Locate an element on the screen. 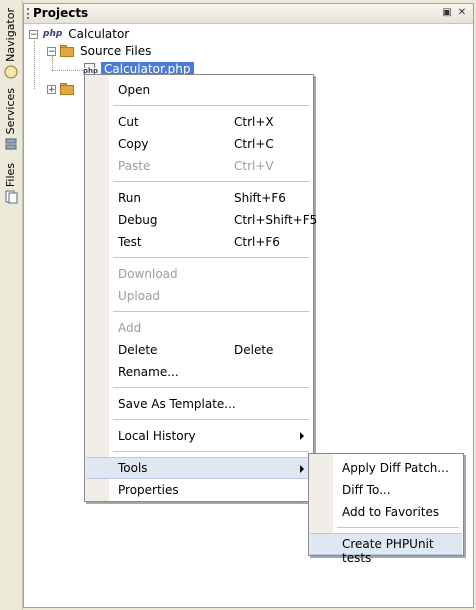  tree-node-source-files: − Source Files is located at coordinates (99, 51).